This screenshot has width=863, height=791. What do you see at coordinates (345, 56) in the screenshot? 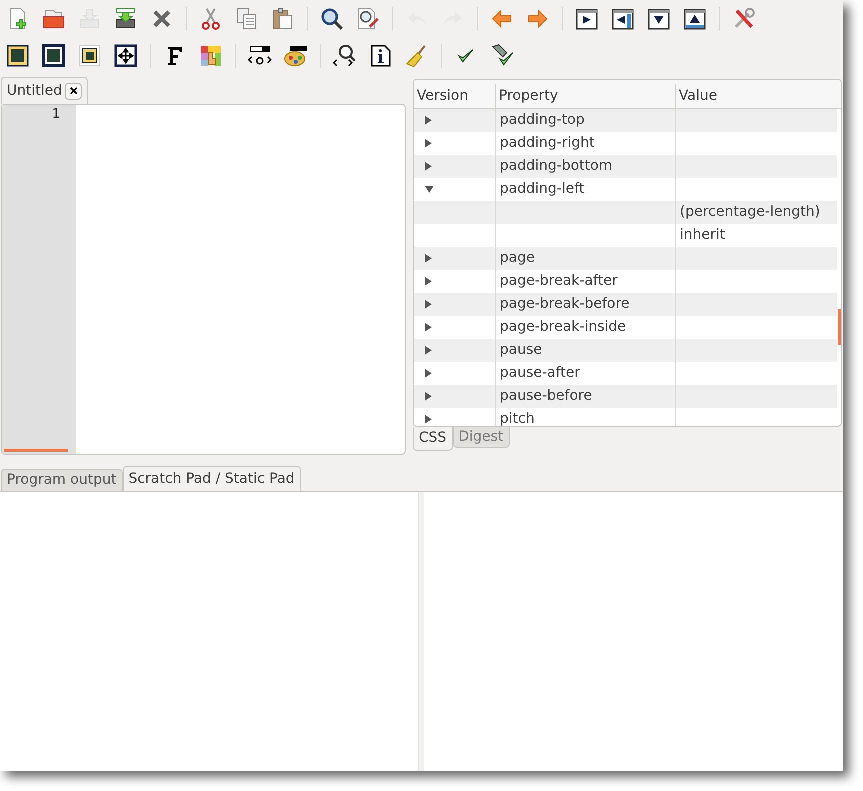
I see `tag-search-icon` at bounding box center [345, 56].